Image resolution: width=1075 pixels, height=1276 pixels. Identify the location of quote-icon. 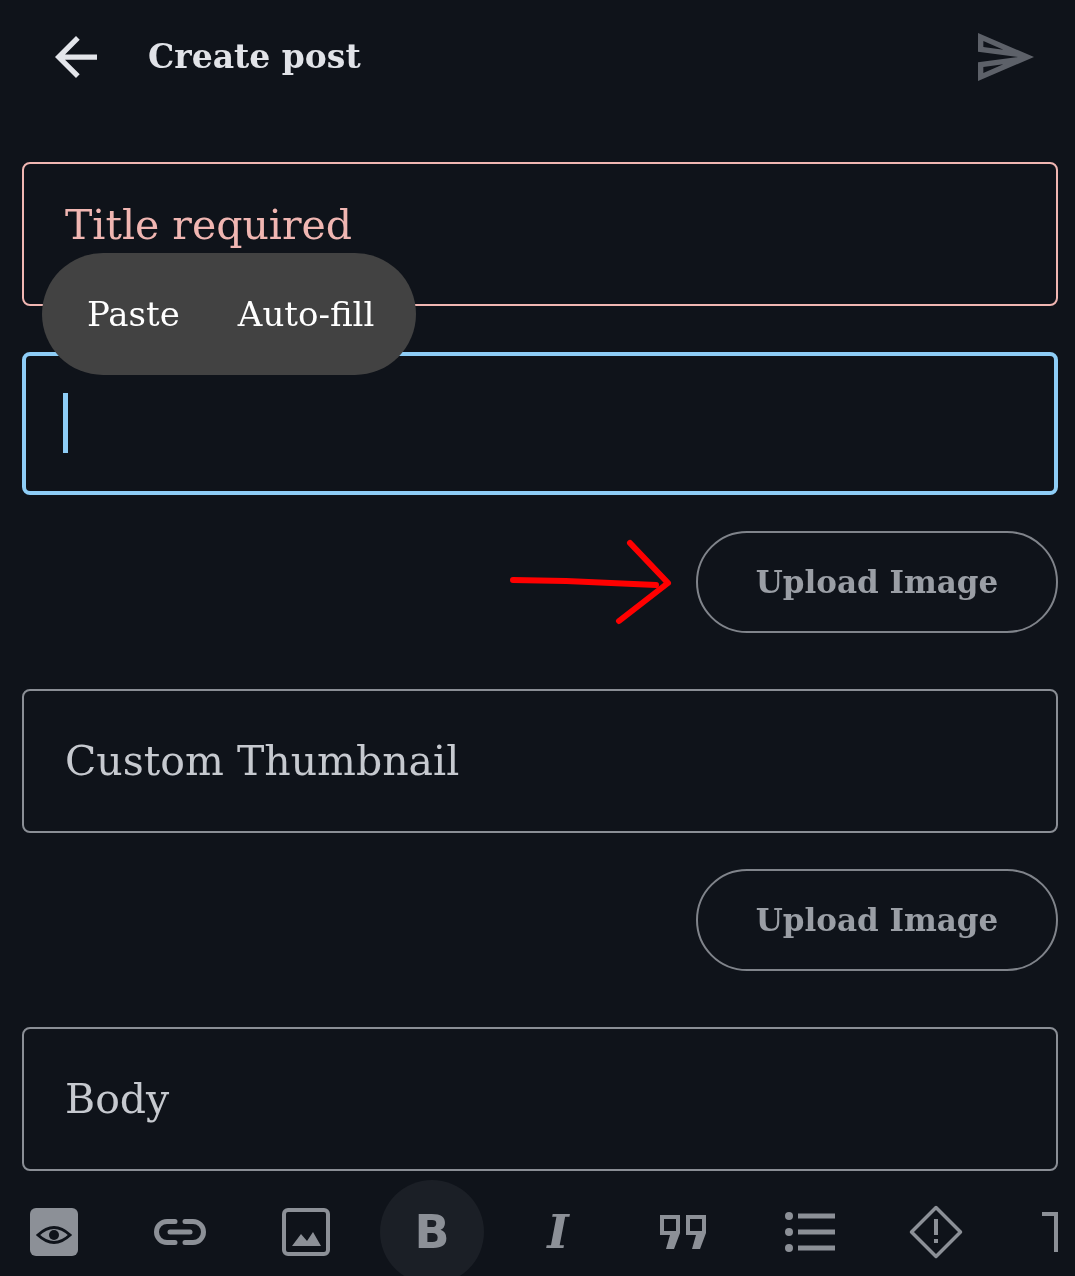
(684, 1232).